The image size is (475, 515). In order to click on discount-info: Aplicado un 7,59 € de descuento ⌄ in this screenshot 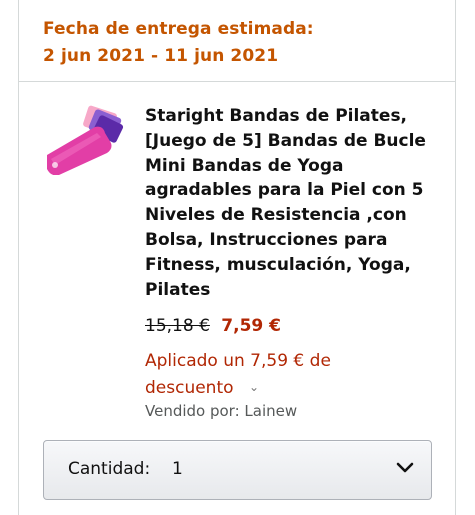, I will do `click(290, 375)`.